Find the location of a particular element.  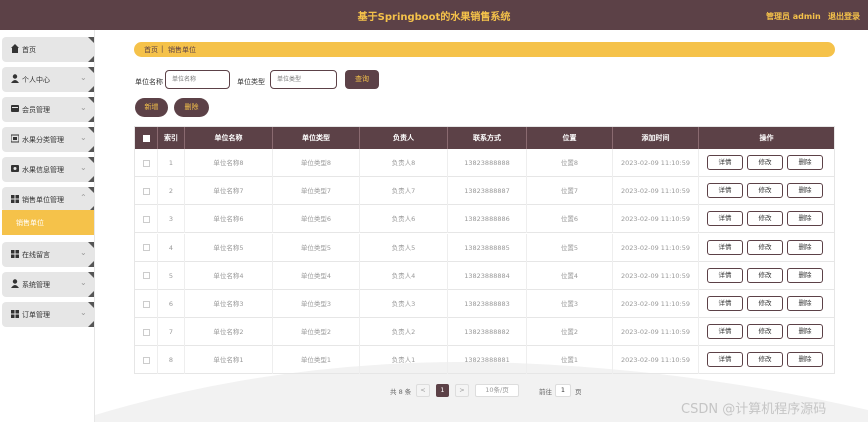

sidebar-item-5: 销售单位管理 ⌃ is located at coordinates (48, 199).